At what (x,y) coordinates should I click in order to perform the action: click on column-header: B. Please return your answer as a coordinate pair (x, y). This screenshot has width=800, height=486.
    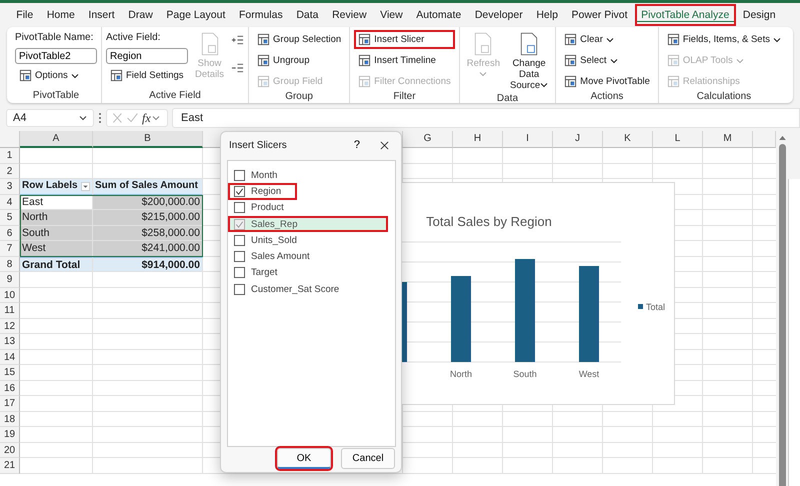
    Looking at the image, I should click on (148, 139).